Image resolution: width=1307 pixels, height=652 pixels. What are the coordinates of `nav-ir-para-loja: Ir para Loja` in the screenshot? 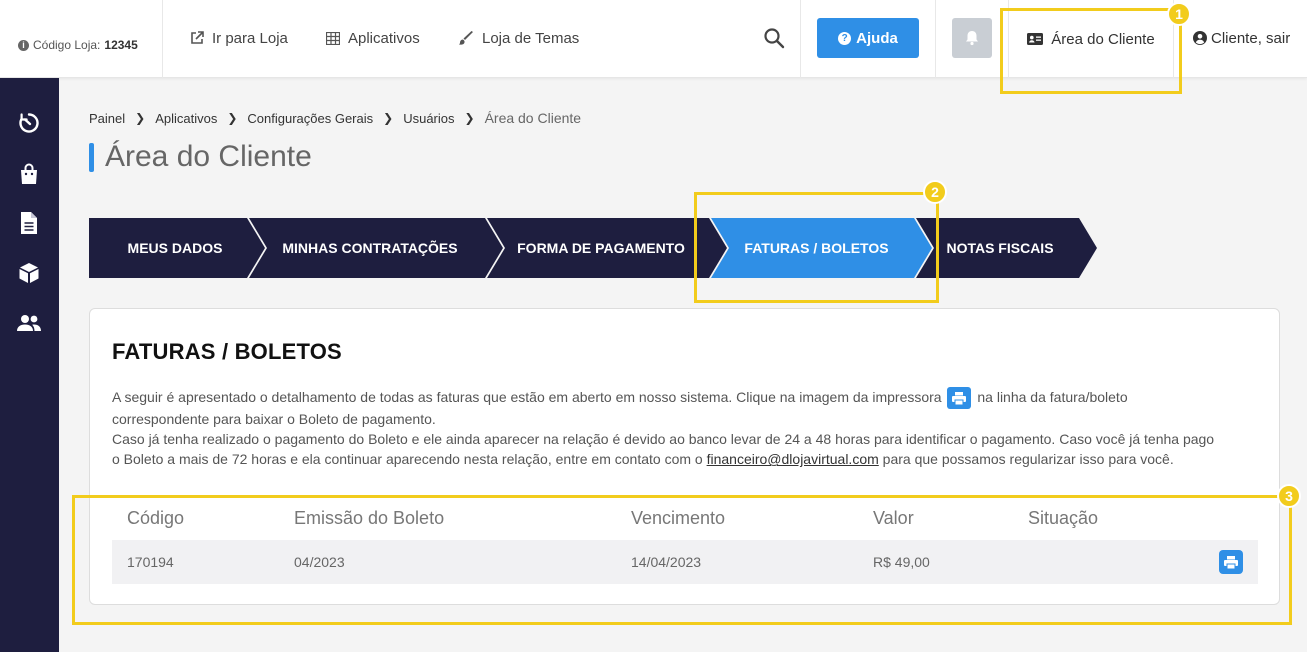 It's located at (239, 38).